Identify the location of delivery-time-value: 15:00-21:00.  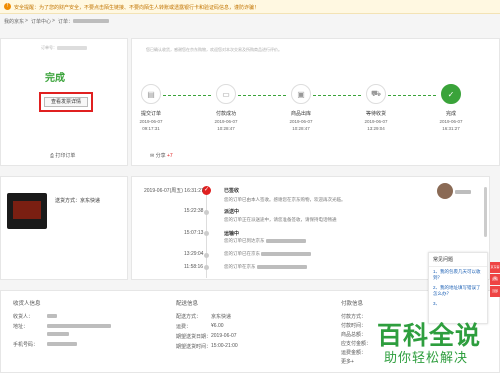
(224, 346).